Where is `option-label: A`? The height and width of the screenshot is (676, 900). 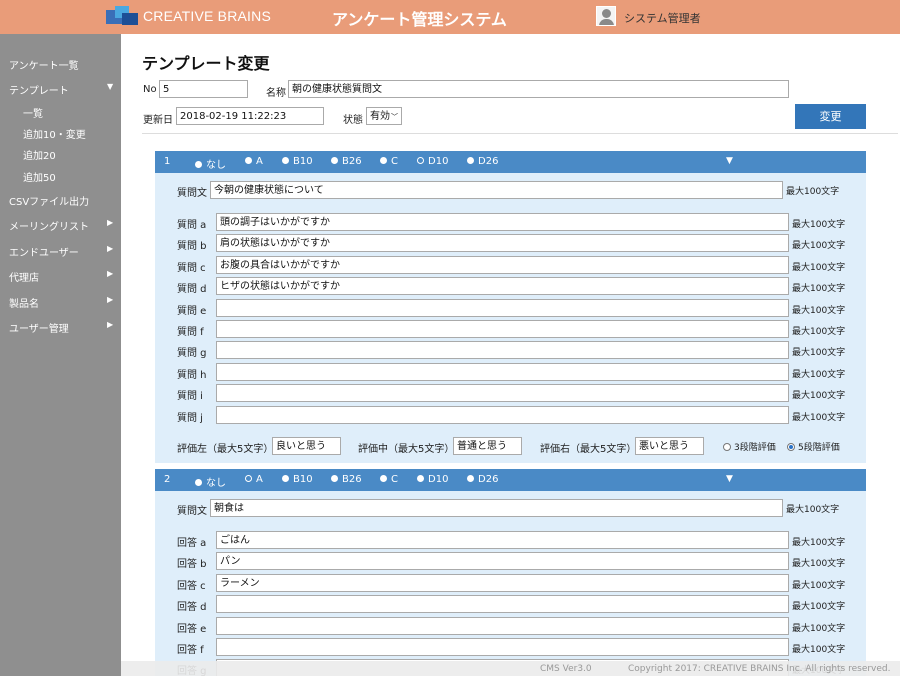 option-label: A is located at coordinates (259, 479).